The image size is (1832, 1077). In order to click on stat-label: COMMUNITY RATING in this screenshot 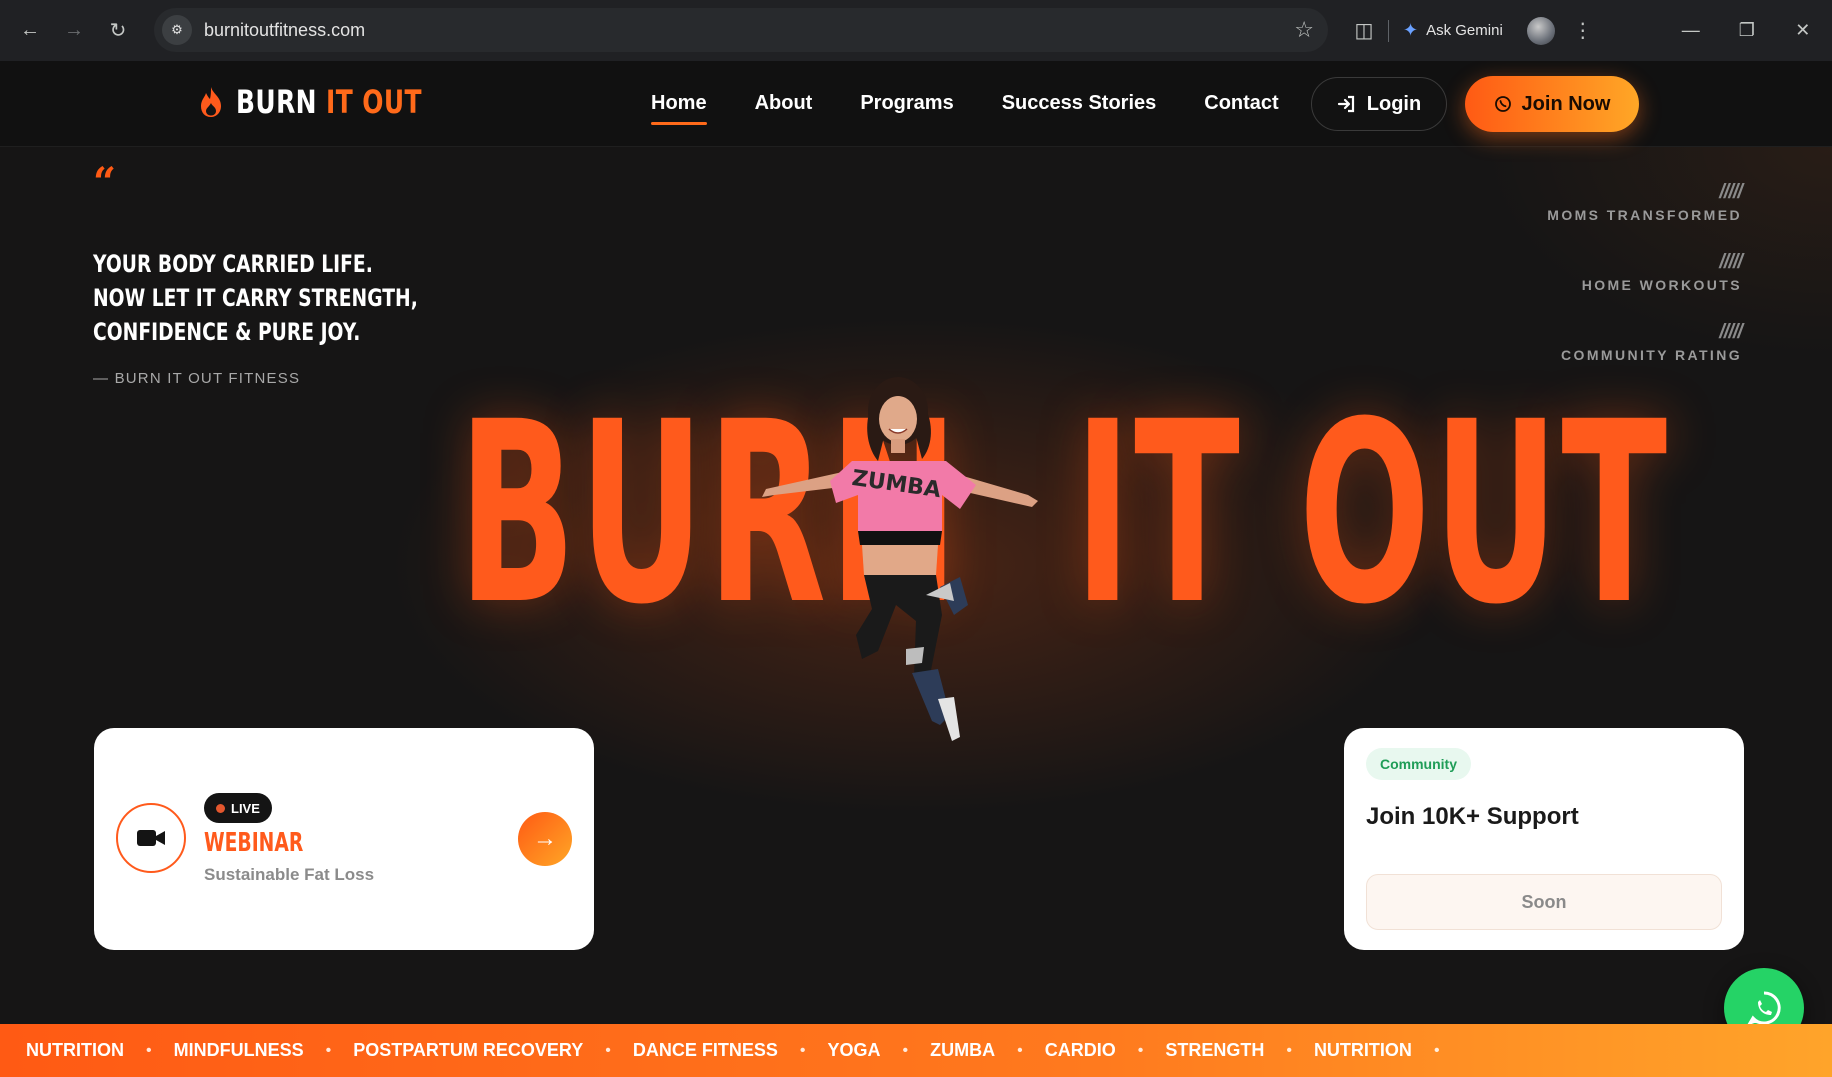, I will do `click(1651, 355)`.